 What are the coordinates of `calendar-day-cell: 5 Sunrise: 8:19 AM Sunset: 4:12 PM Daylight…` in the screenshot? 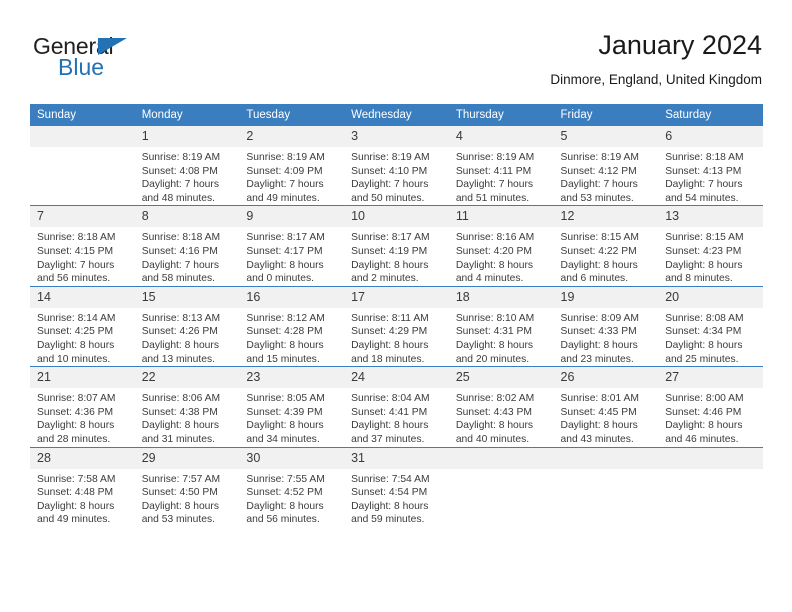 It's located at (606, 166).